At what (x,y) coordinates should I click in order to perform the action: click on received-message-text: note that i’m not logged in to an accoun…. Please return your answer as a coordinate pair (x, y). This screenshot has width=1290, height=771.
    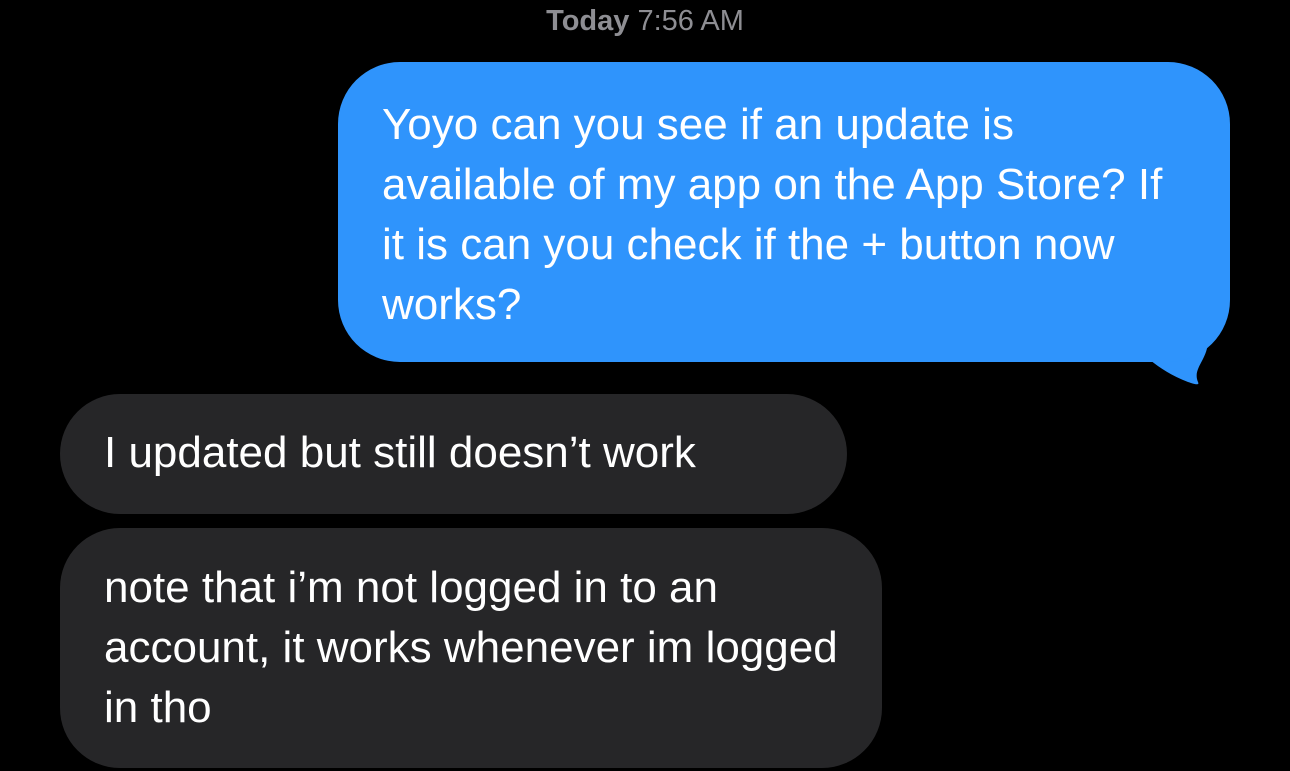
    Looking at the image, I should click on (471, 647).